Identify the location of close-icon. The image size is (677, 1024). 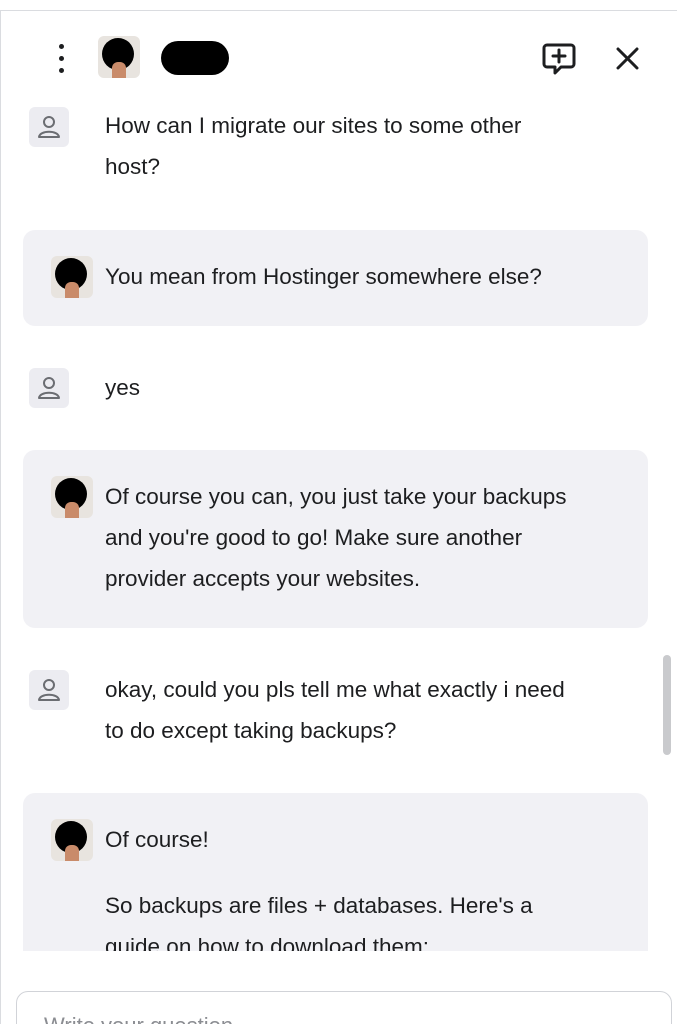
(627, 58).